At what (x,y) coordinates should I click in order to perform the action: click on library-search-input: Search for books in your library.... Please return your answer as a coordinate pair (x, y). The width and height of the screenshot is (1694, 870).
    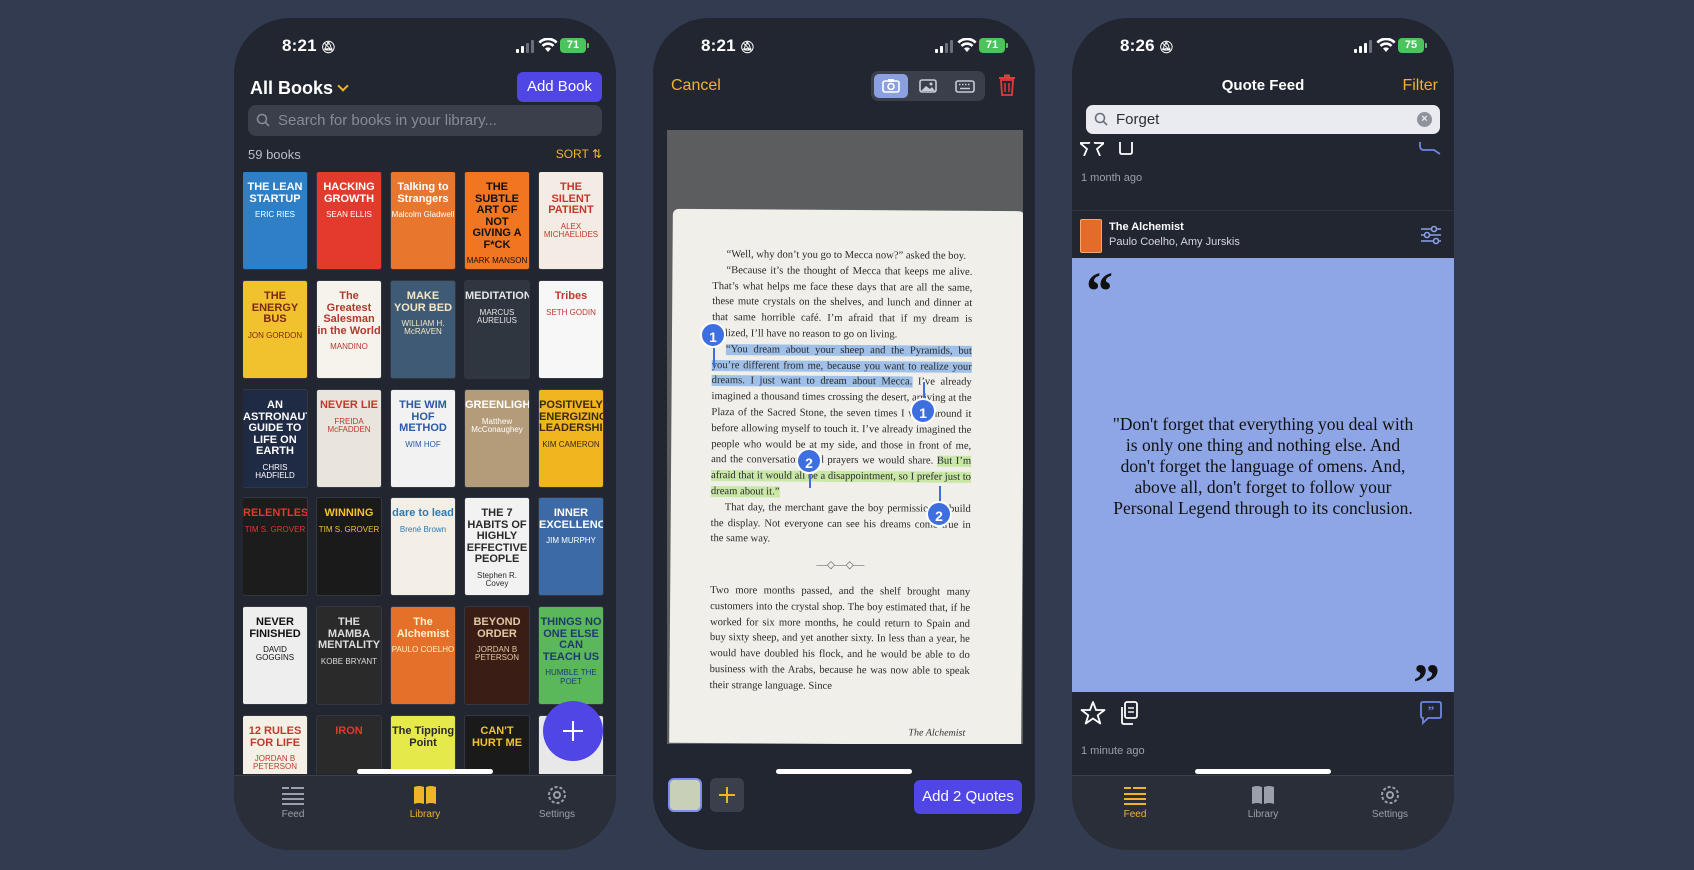
    Looking at the image, I should click on (425, 120).